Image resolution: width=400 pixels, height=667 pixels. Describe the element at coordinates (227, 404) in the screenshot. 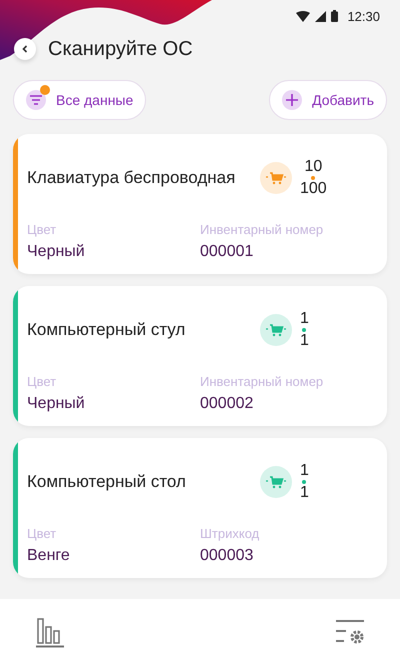

I see `field-value: 000002` at that location.